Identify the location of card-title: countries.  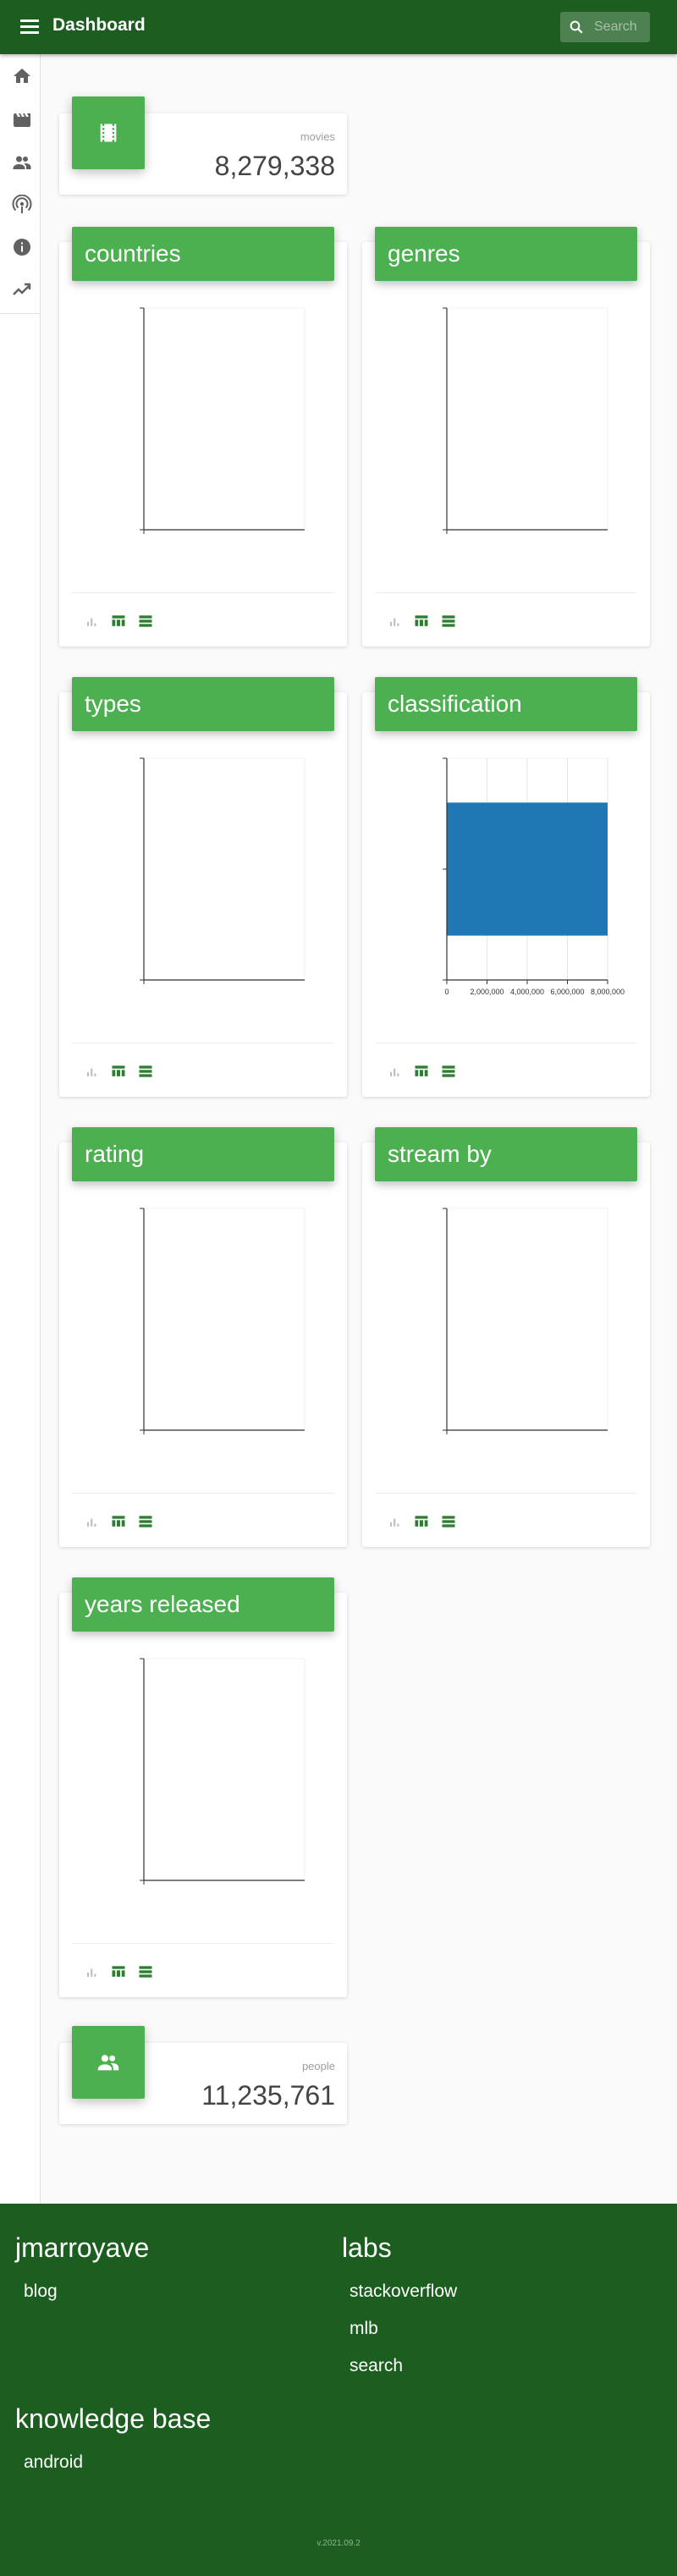
(133, 253).